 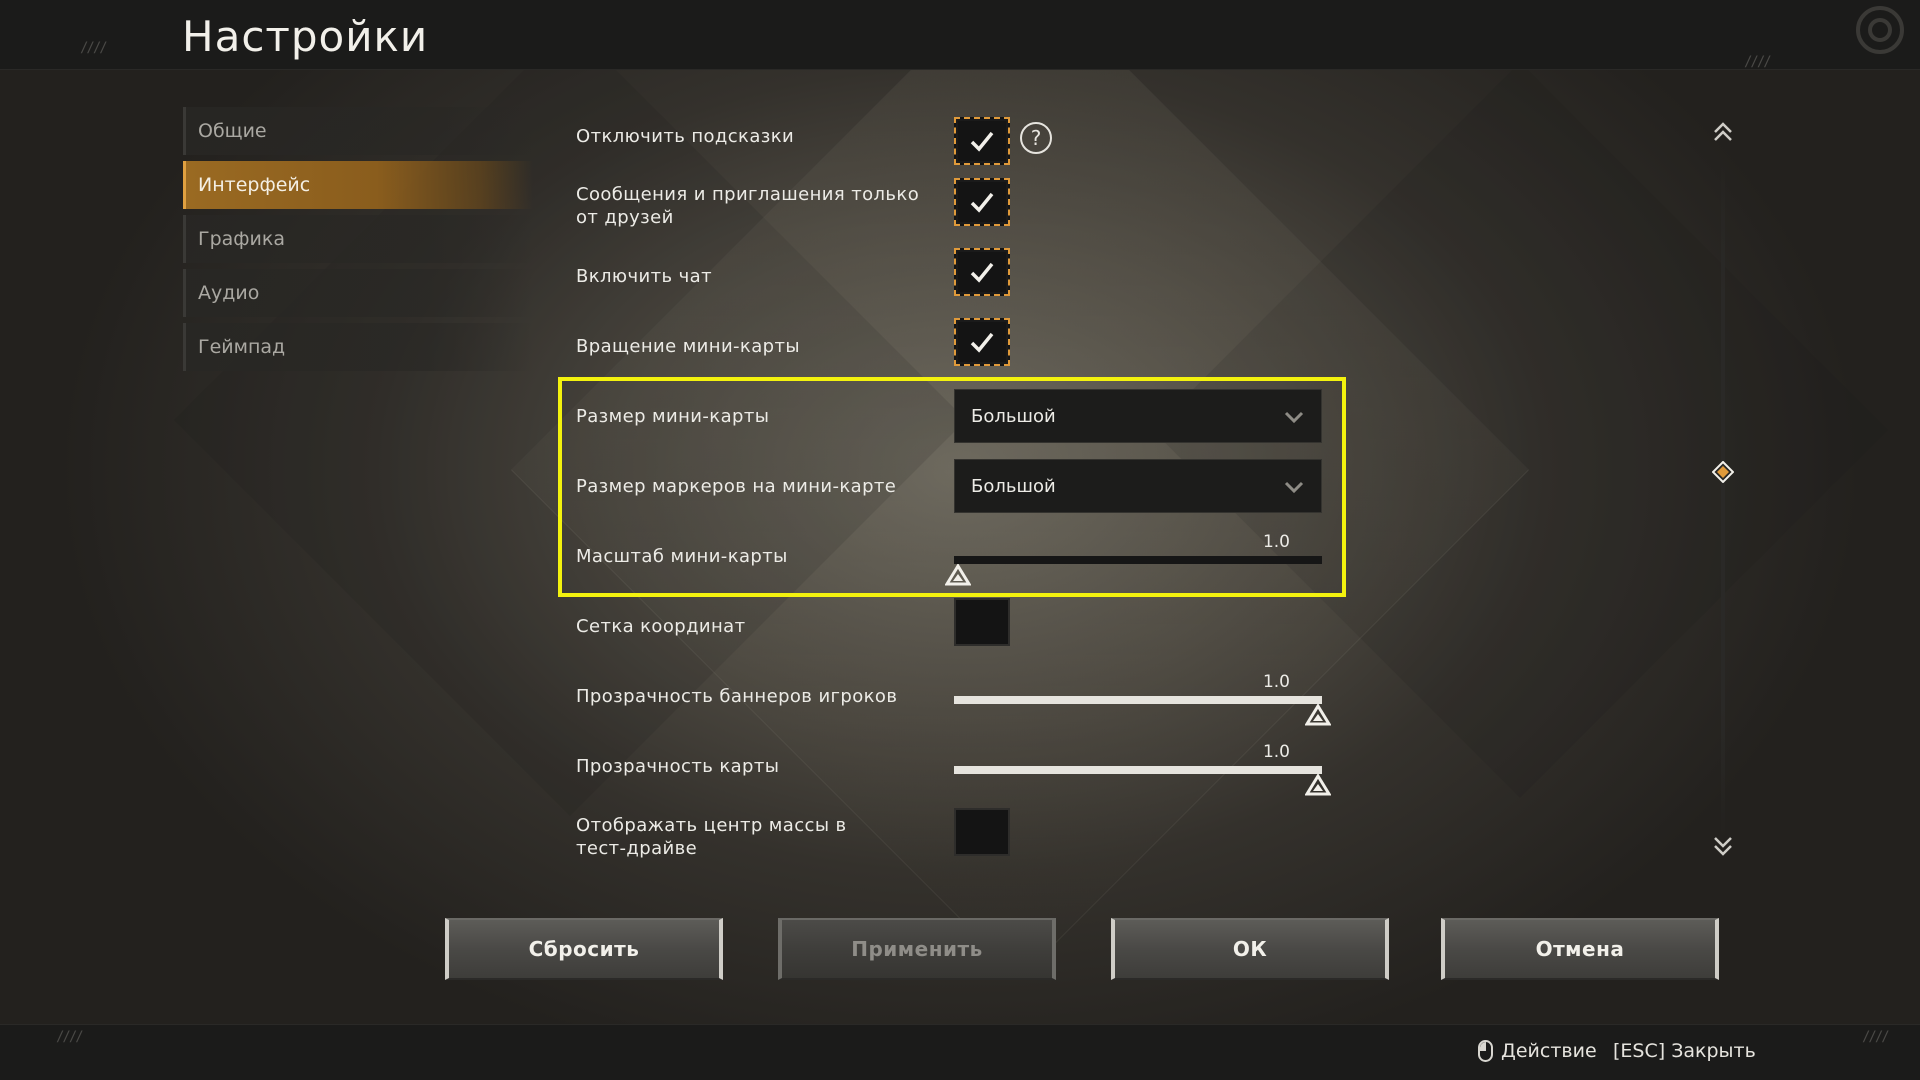 What do you see at coordinates (960, 35) in the screenshot?
I see `header-bar: Настройки //// ////` at bounding box center [960, 35].